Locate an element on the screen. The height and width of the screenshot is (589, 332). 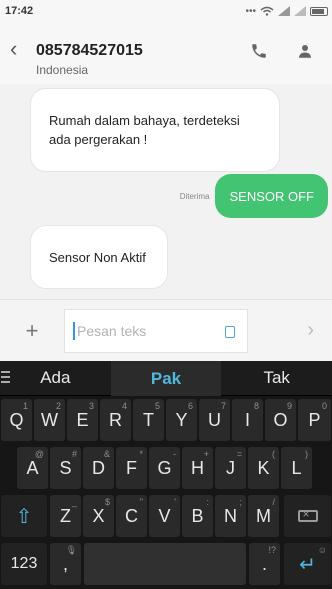
key: # S is located at coordinates (65, 468).